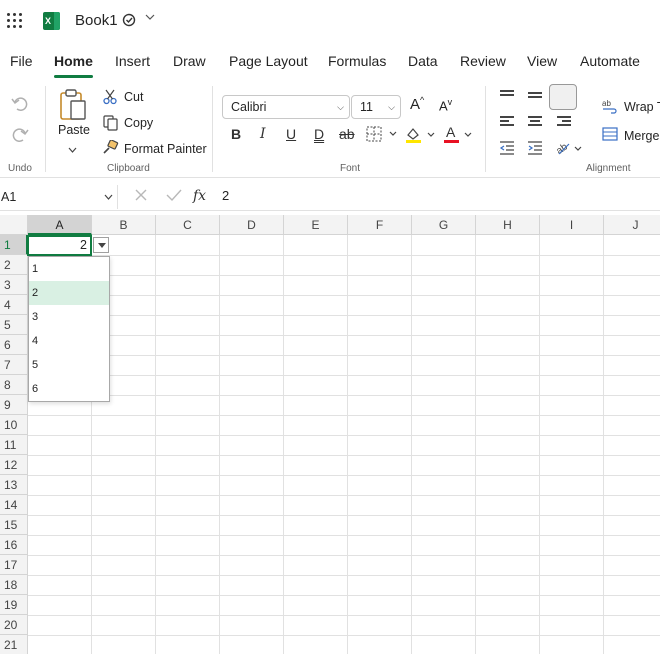  What do you see at coordinates (14, 644) in the screenshot?
I see `row-header-21: 21` at bounding box center [14, 644].